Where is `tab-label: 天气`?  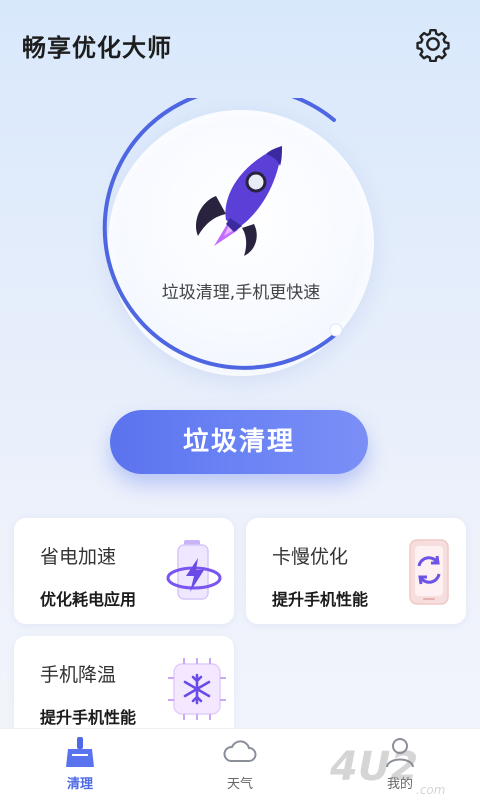
tab-label: 天气 is located at coordinates (239, 784).